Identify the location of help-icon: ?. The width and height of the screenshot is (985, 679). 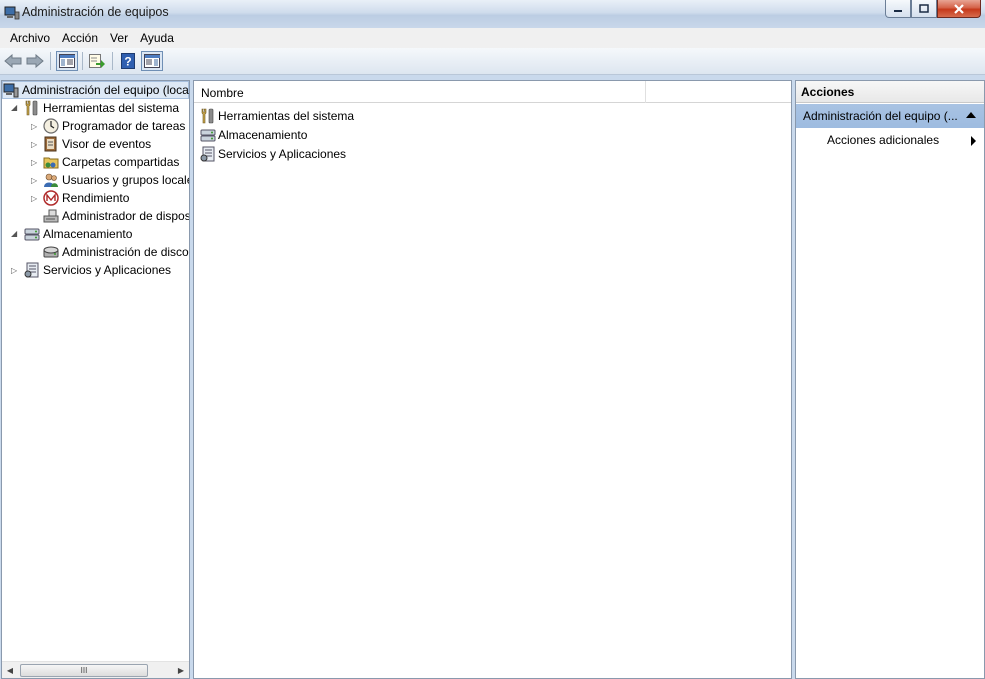
(128, 61).